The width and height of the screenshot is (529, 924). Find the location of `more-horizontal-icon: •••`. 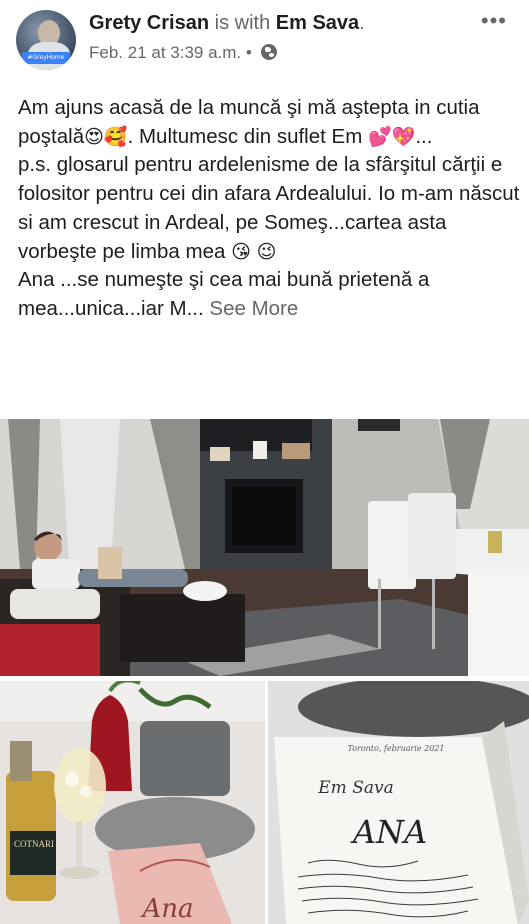

more-horizontal-icon: ••• is located at coordinates (493, 20).